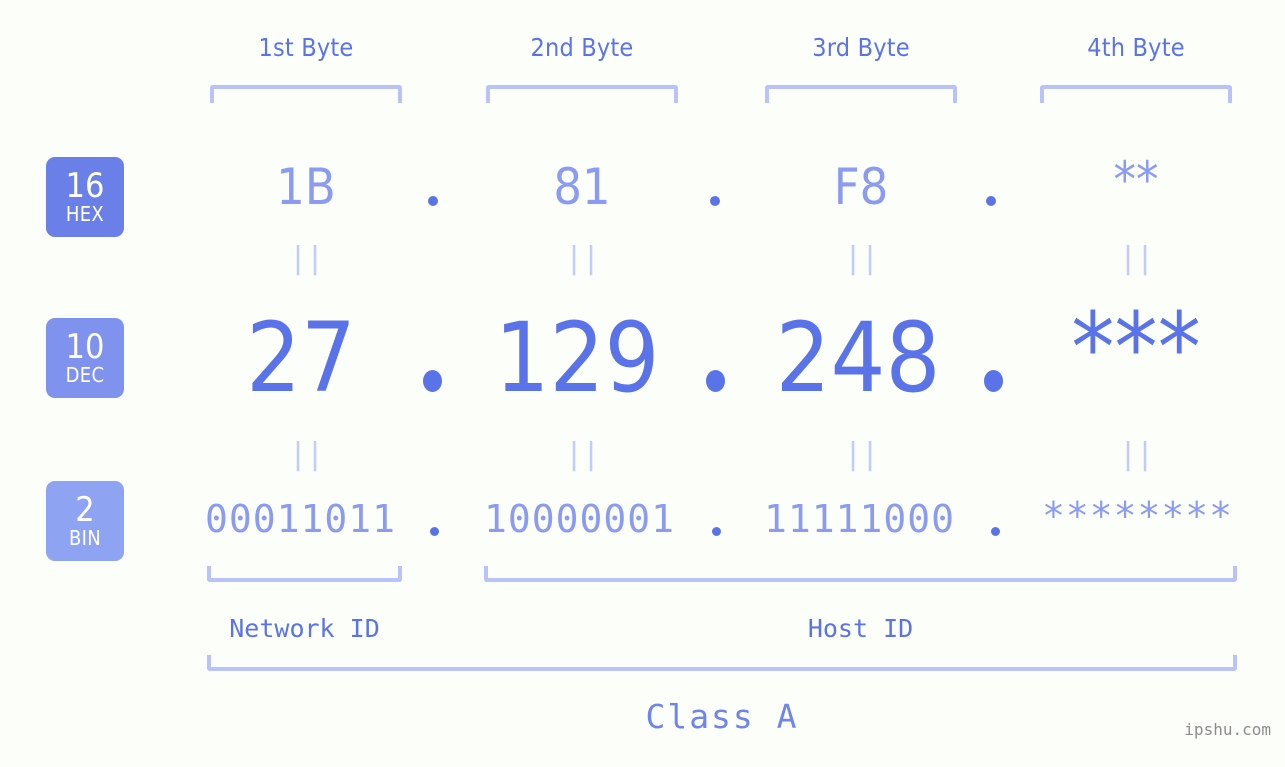 This screenshot has width=1285, height=767. I want to click on equals-mark-dec-bin-2: ||, so click(582, 454).